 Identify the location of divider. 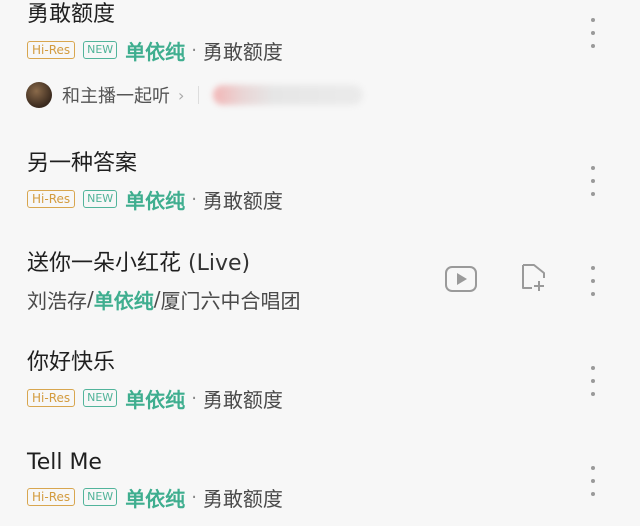
(199, 95).